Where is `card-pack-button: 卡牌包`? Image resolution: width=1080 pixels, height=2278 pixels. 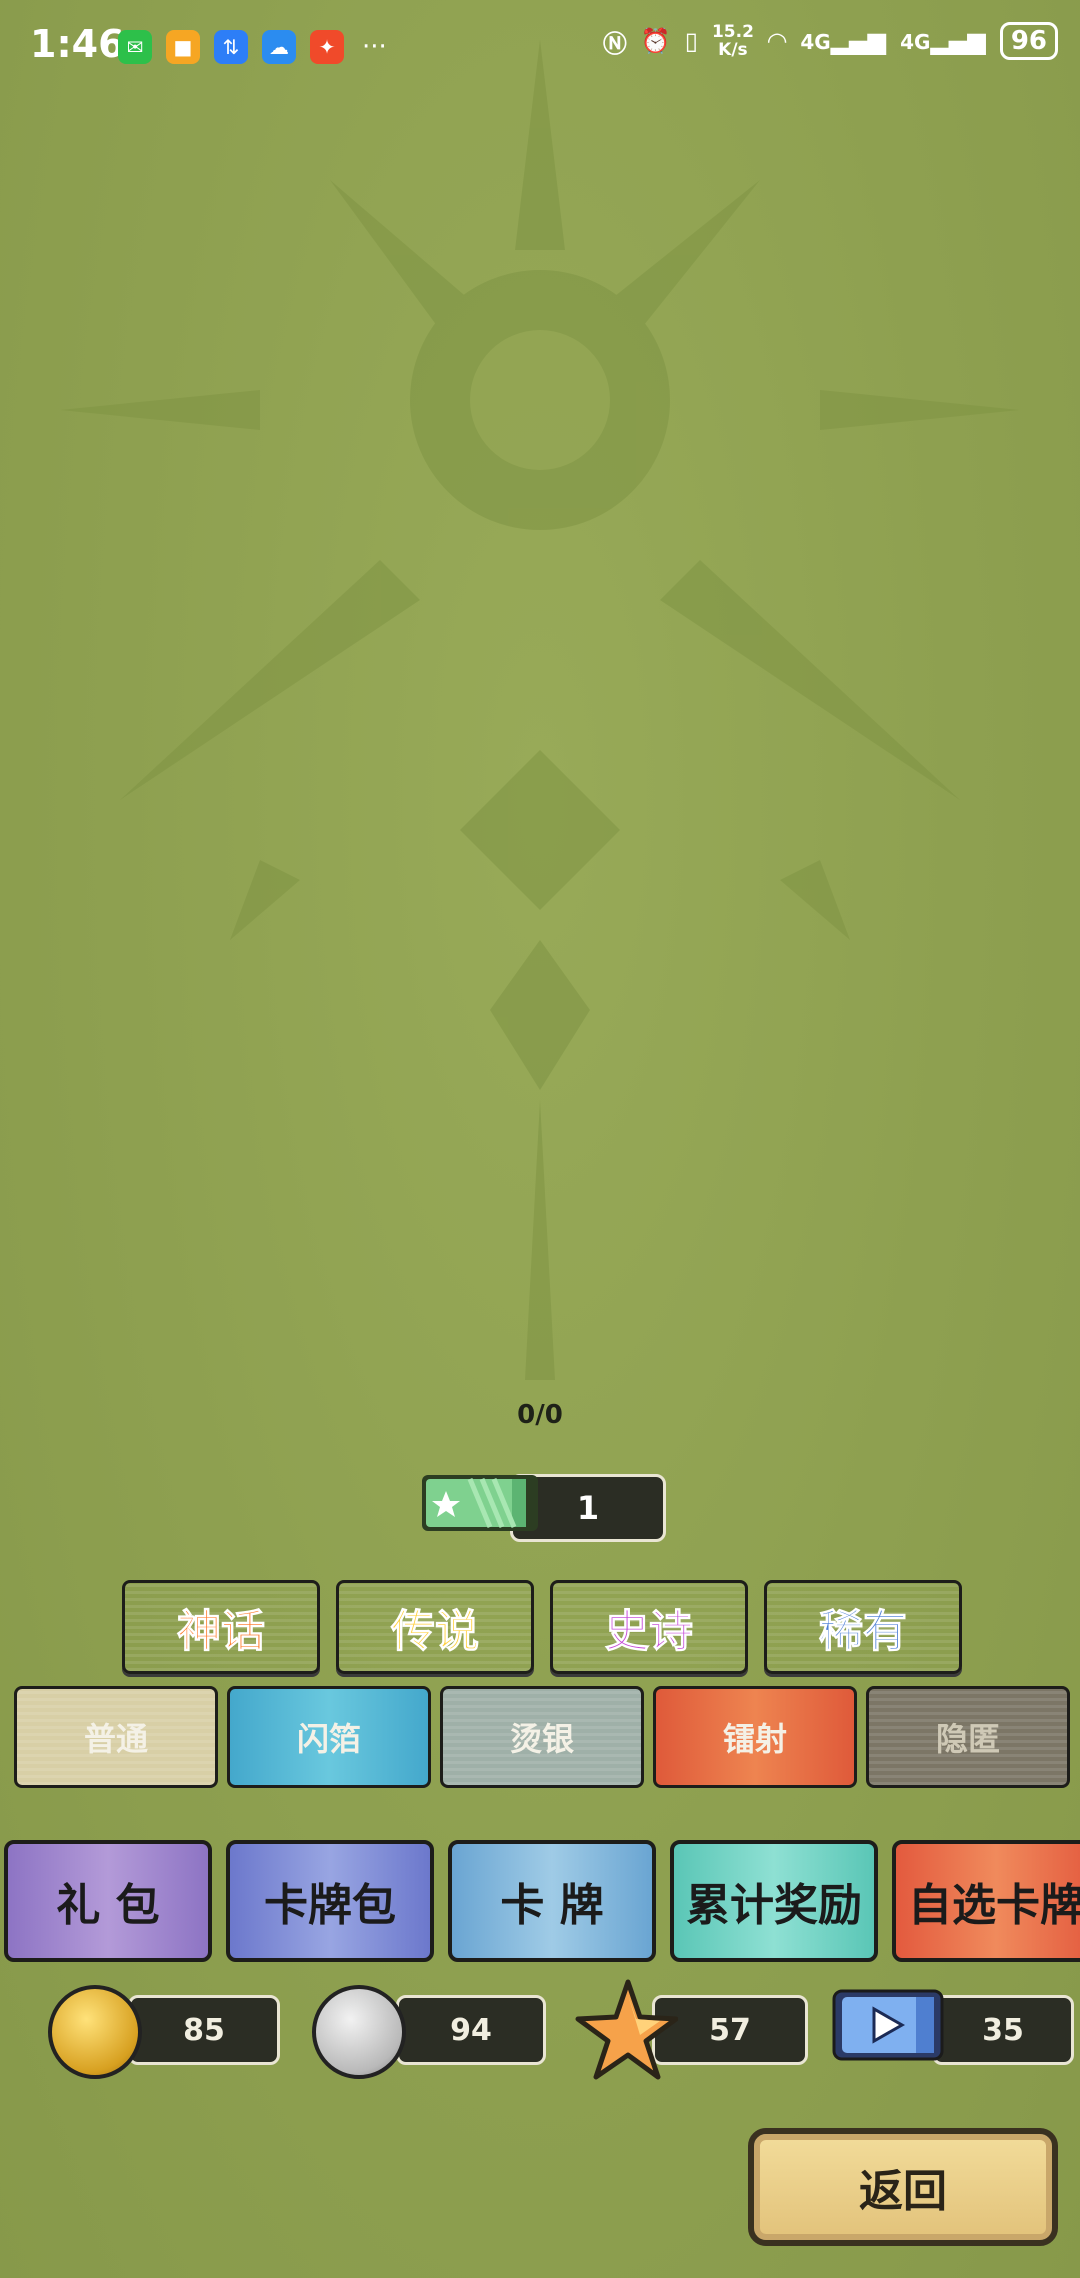 card-pack-button: 卡牌包 is located at coordinates (330, 1901).